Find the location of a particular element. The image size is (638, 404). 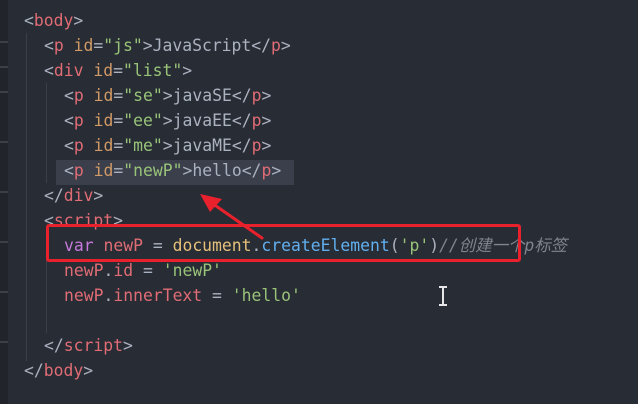

code-token: "me" is located at coordinates (143, 145).